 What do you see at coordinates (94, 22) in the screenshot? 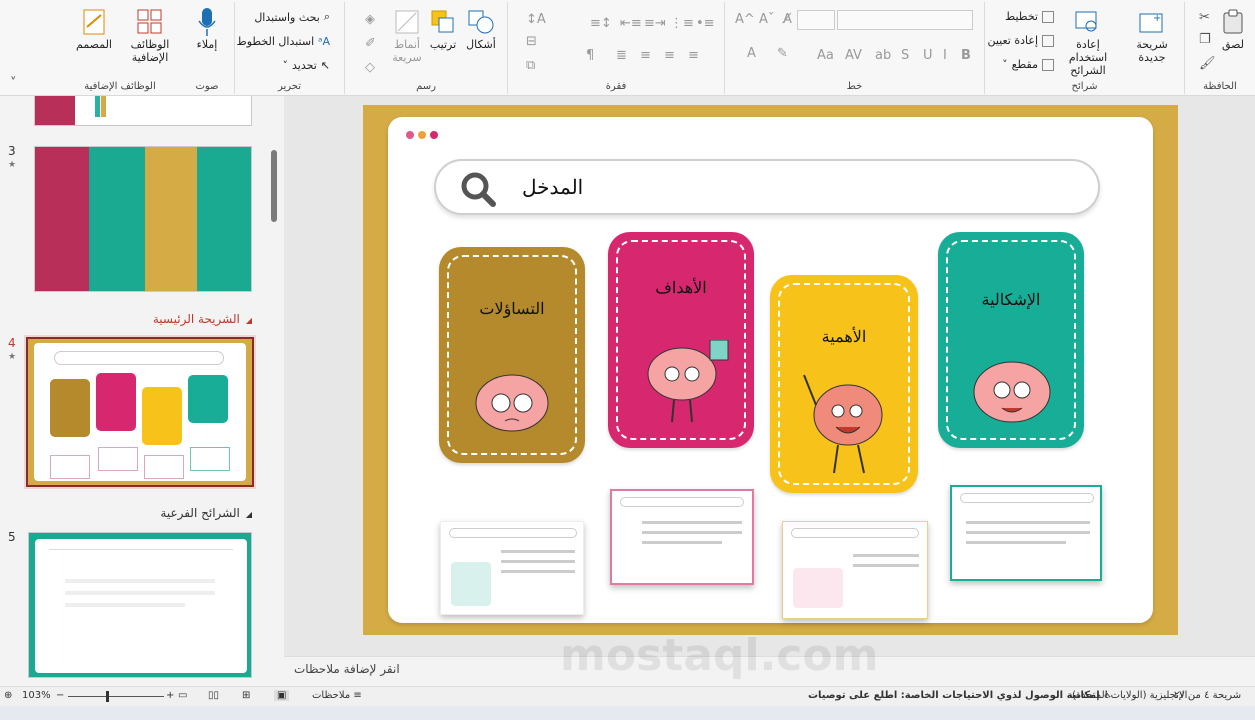
I see `designer-icon` at bounding box center [94, 22].